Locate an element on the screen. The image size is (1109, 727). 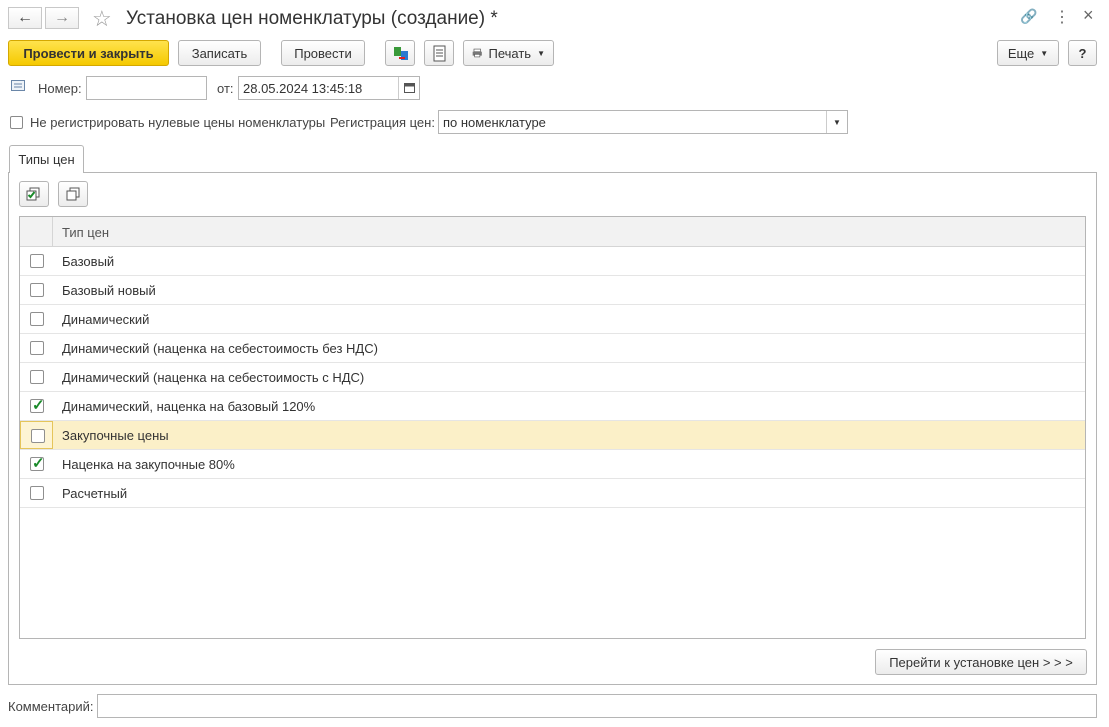
row-label: Наценка на закупочные 80% is located at coordinates (148, 464).